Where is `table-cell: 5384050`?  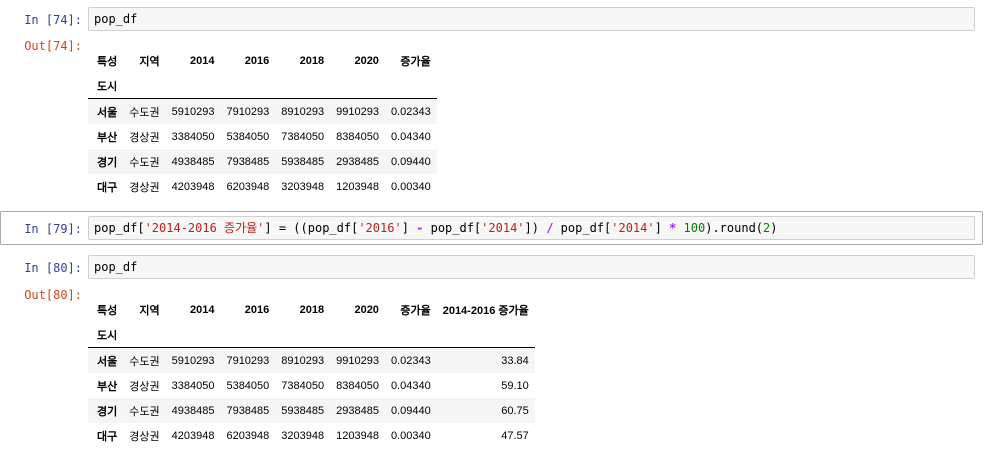
table-cell: 5384050 is located at coordinates (248, 136).